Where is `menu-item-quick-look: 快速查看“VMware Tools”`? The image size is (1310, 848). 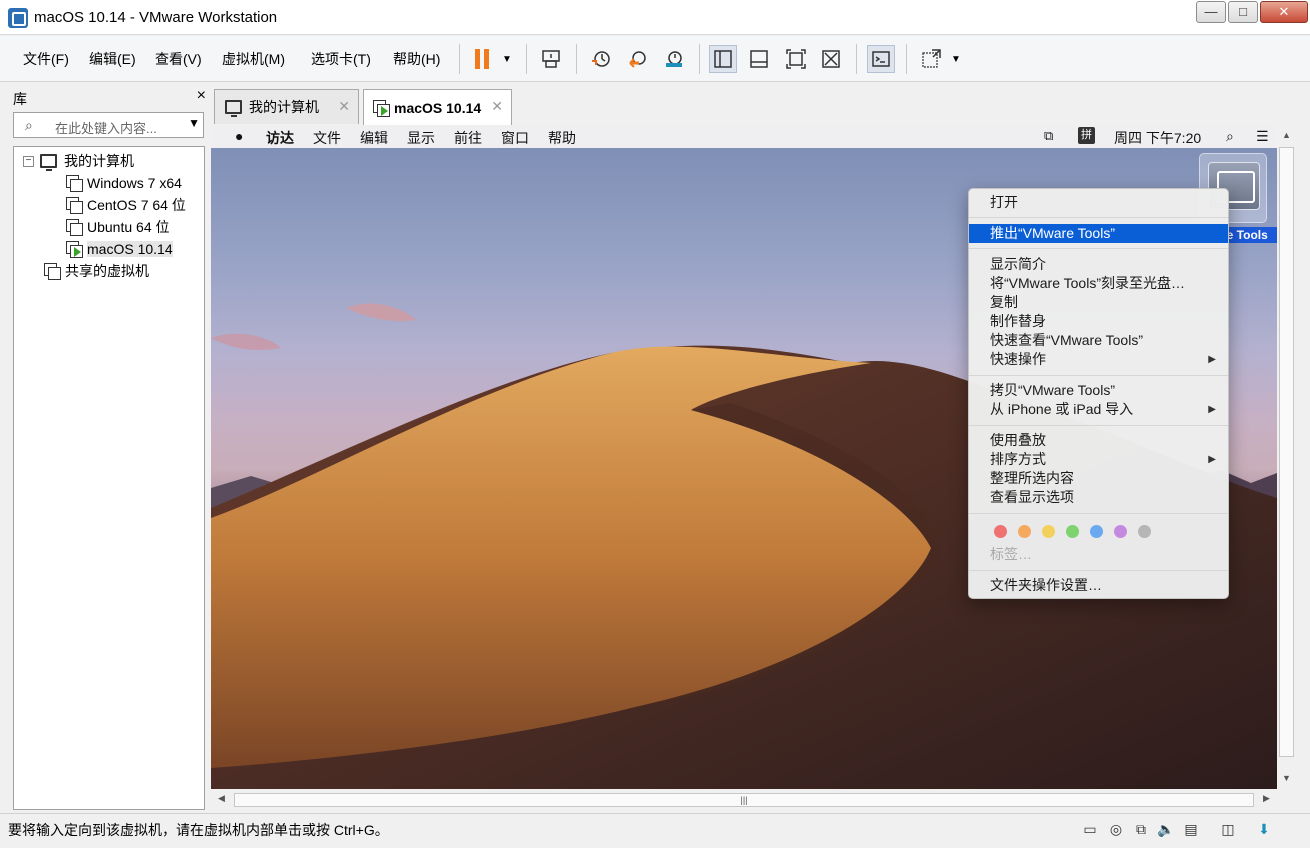 menu-item-quick-look: 快速查看“VMware Tools” is located at coordinates (1098, 340).